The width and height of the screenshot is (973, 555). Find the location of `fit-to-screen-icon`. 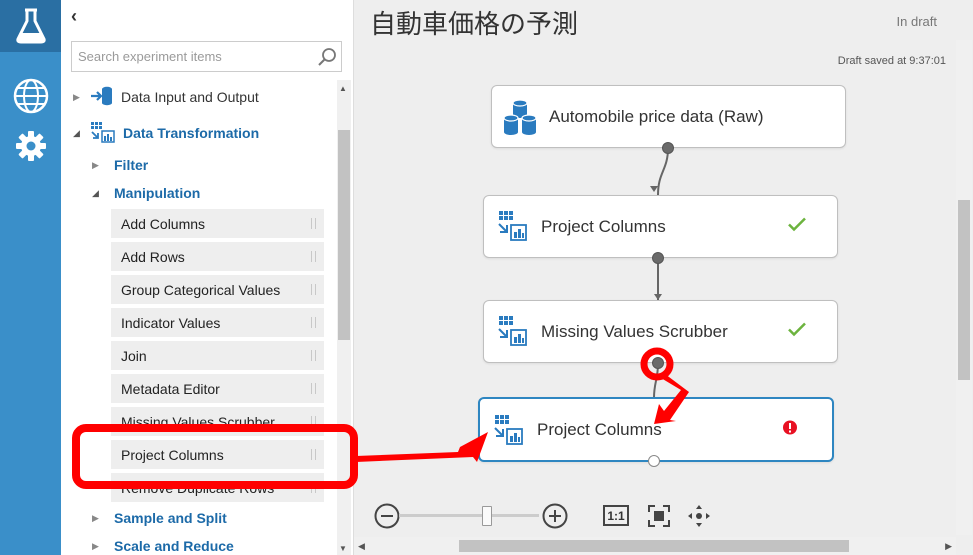

fit-to-screen-icon is located at coordinates (659, 516).